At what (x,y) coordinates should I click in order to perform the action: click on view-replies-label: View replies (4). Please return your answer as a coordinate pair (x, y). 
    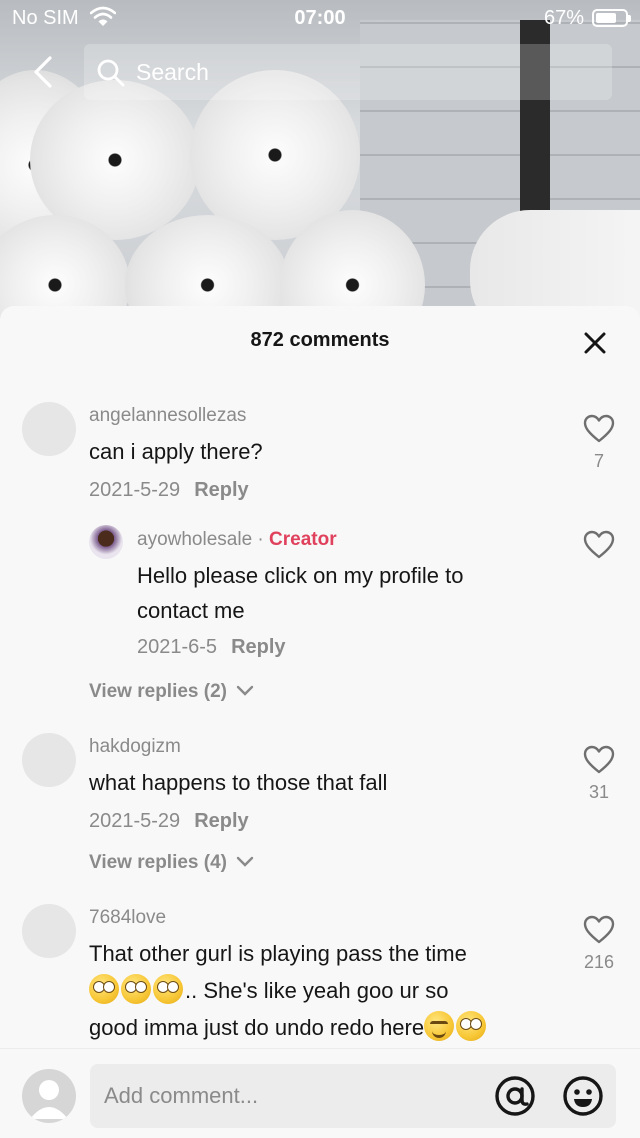
    Looking at the image, I should click on (158, 862).